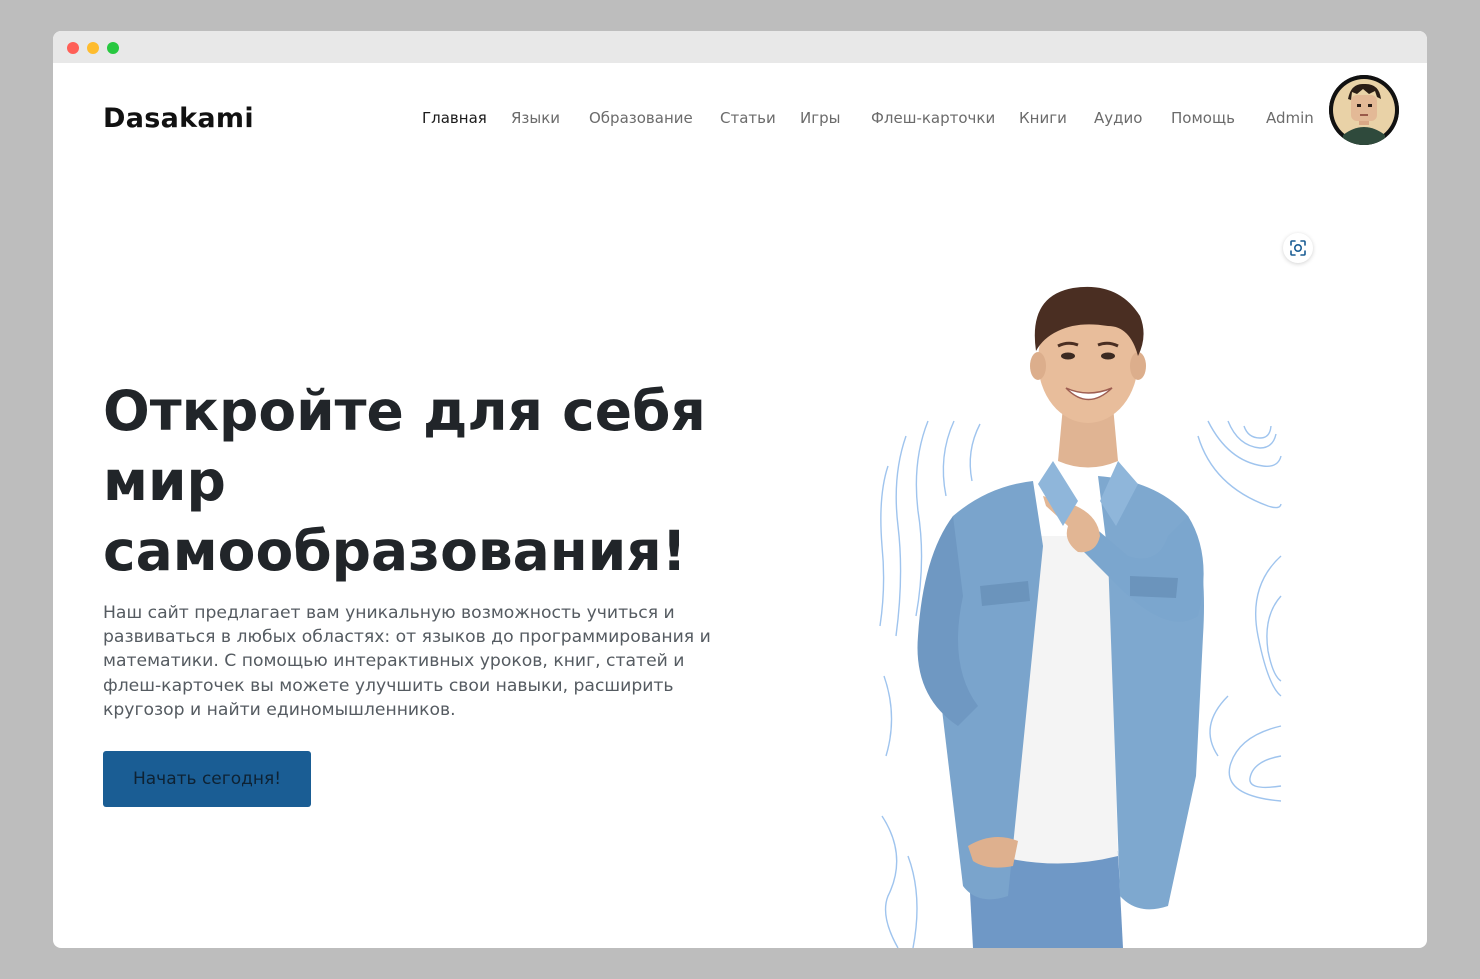 Image resolution: width=1480 pixels, height=979 pixels. I want to click on close-window-icon, so click(73, 48).